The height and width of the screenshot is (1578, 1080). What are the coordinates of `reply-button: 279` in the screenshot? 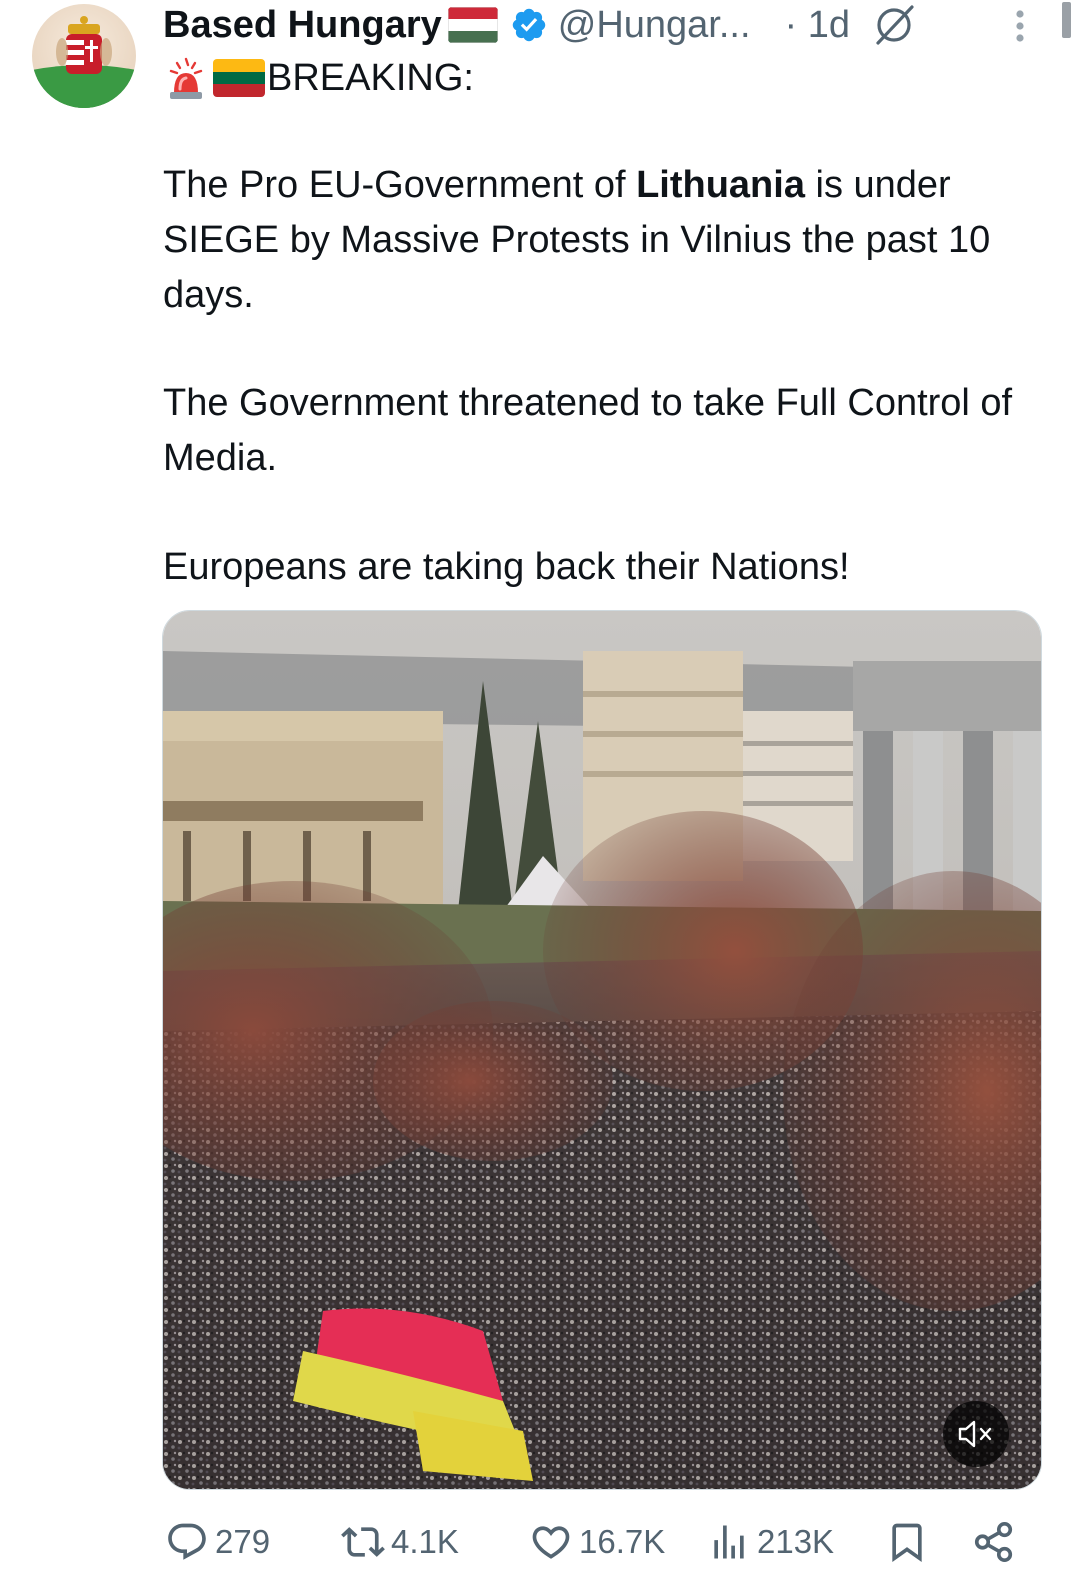 It's located at (217, 1542).